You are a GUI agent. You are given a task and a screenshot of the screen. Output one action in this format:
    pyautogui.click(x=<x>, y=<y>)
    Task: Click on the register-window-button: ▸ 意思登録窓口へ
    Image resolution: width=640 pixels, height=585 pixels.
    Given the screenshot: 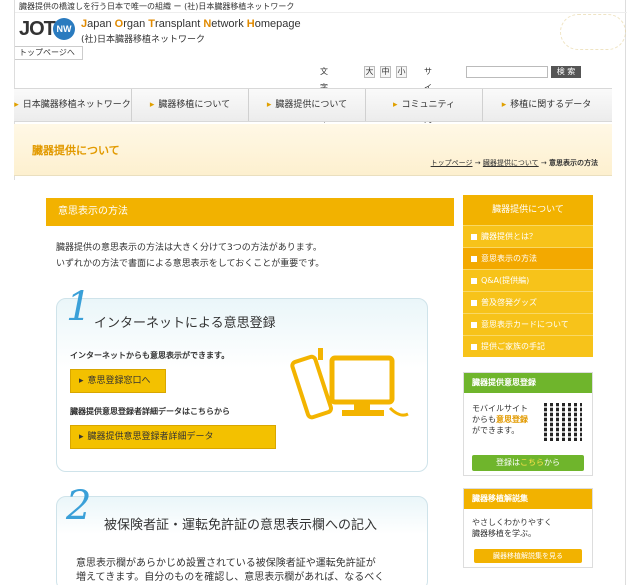 What is the action you would take?
    pyautogui.click(x=118, y=381)
    